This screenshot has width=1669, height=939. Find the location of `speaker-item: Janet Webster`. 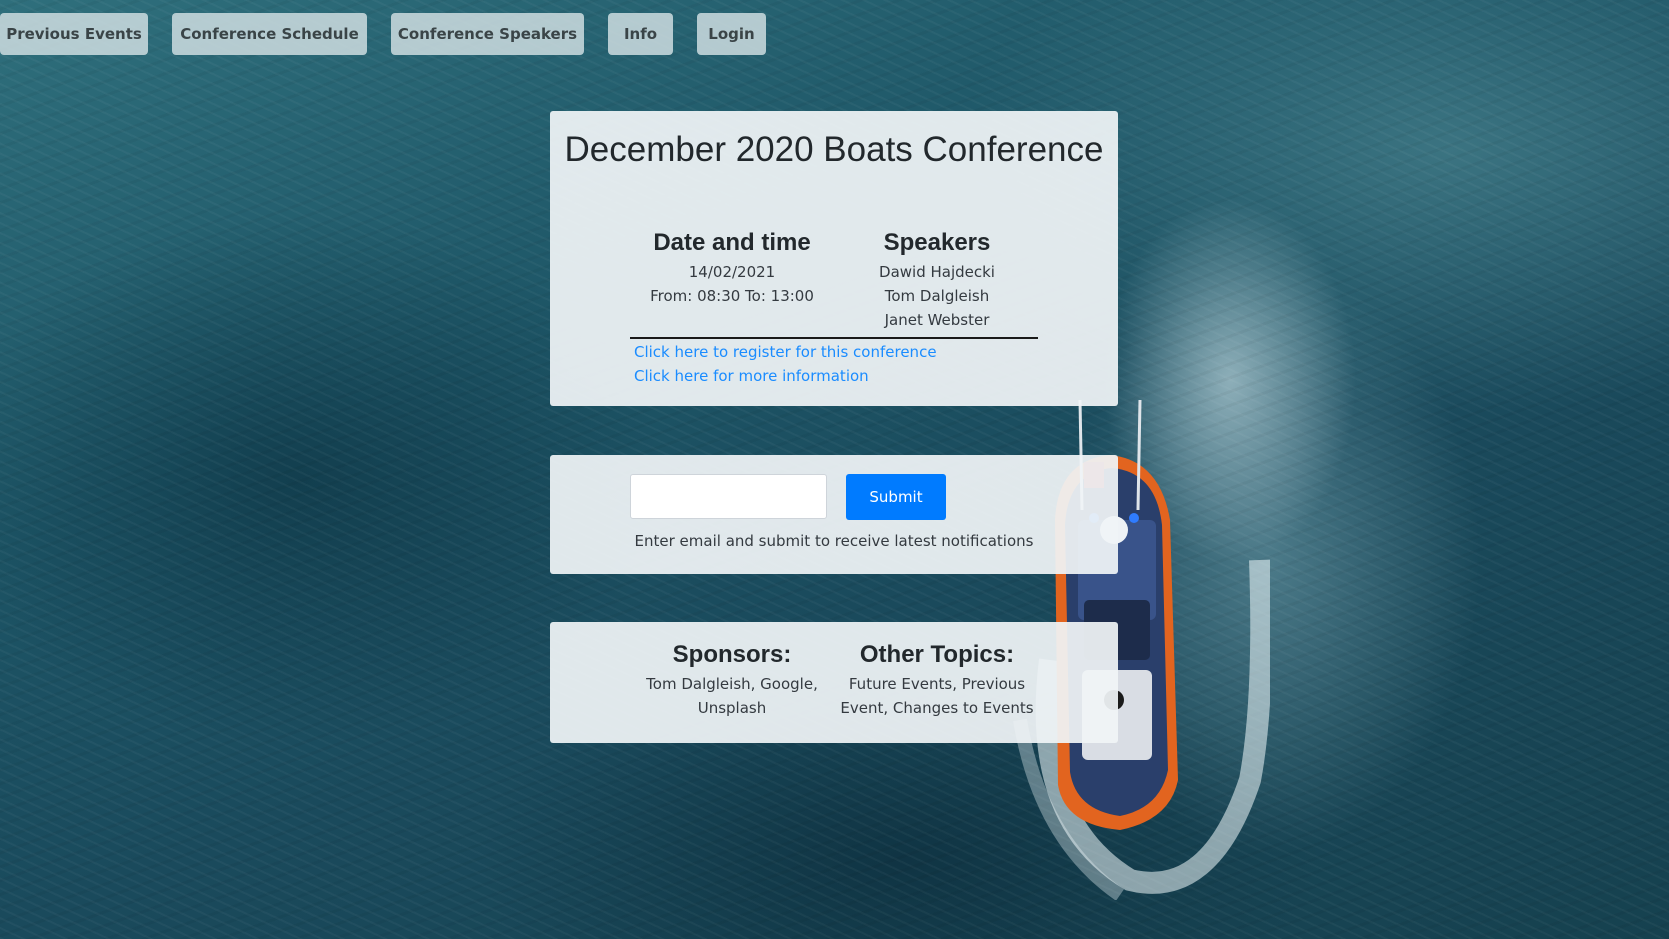

speaker-item: Janet Webster is located at coordinates (937, 320).